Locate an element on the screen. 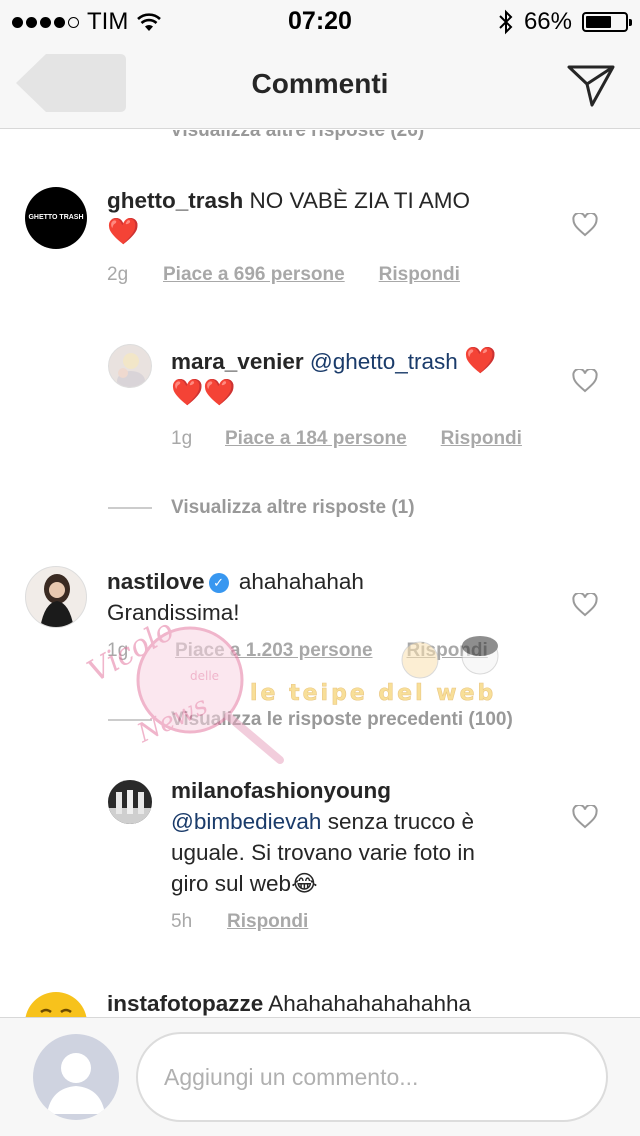 The height and width of the screenshot is (1136, 640). comment-item: instafotopazze Ahahahahahahahha is located at coordinates (320, 1002).